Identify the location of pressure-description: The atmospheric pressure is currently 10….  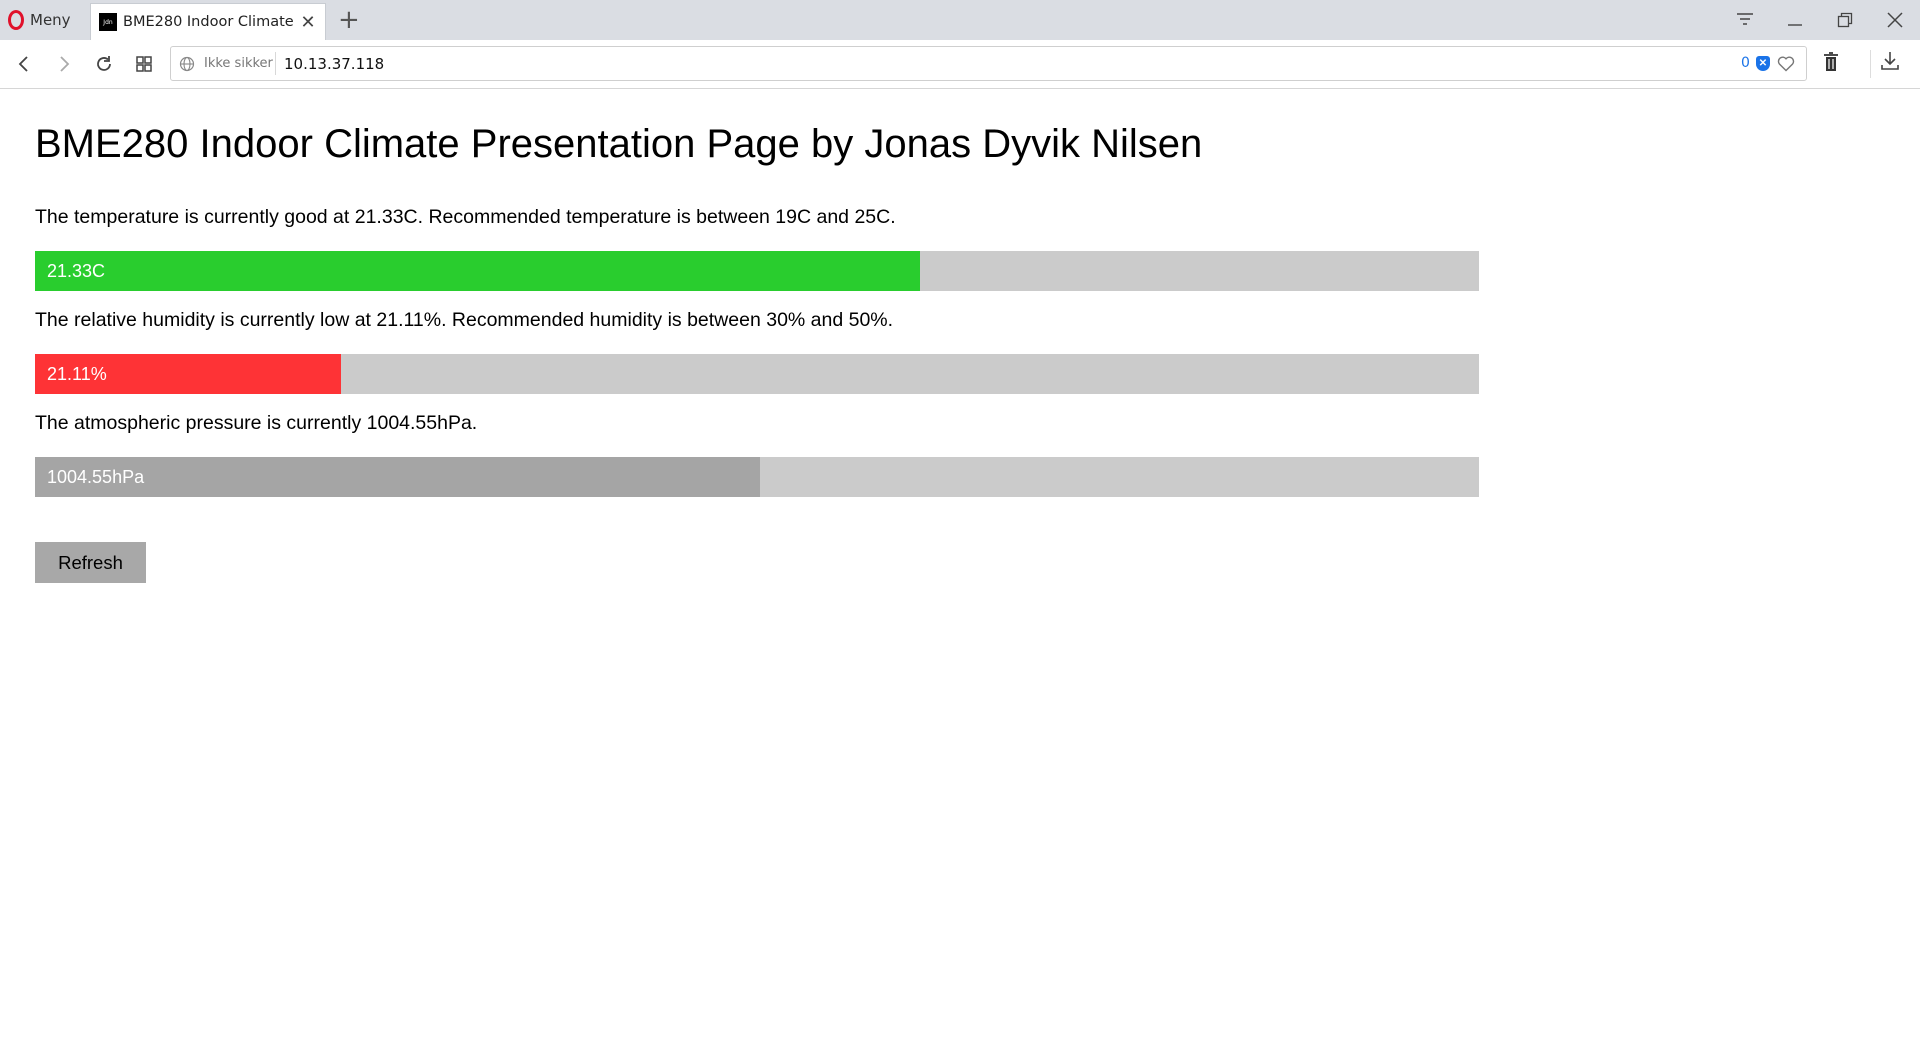
(256, 423).